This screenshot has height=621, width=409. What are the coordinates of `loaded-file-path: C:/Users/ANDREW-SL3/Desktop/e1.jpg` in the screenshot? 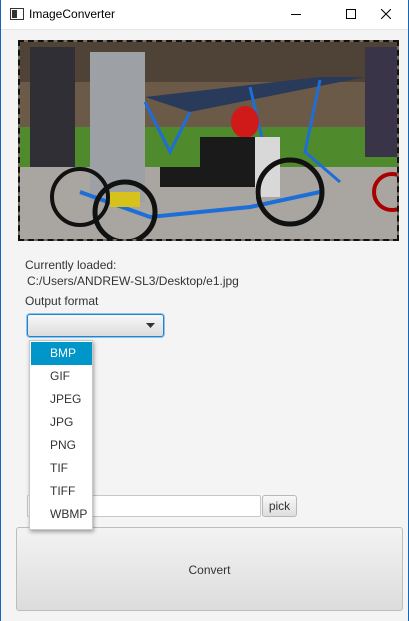 It's located at (133, 281).